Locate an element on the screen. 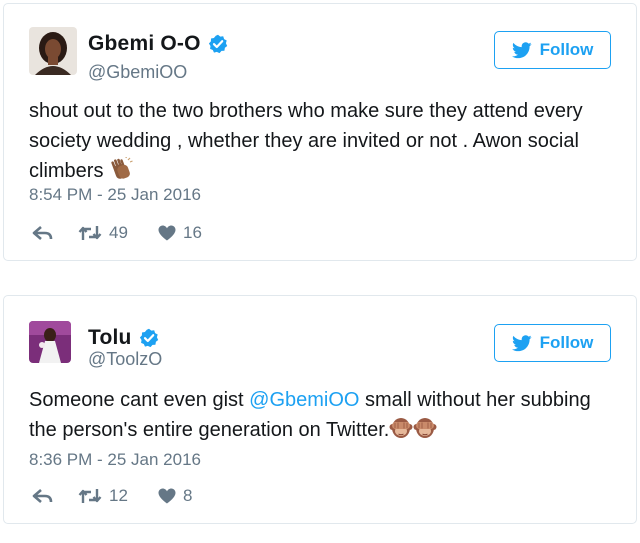 The width and height of the screenshot is (640, 543). retweet-button: 49 is located at coordinates (118, 233).